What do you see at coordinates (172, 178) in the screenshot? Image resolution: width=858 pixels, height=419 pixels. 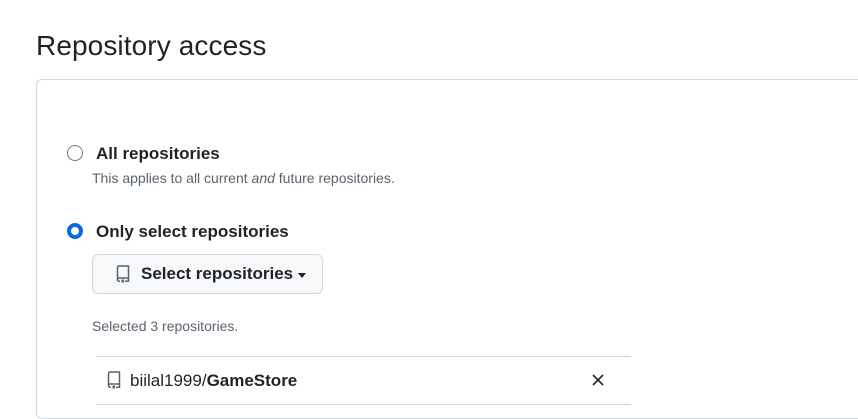 I see `note-text: This applies to all current` at bounding box center [172, 178].